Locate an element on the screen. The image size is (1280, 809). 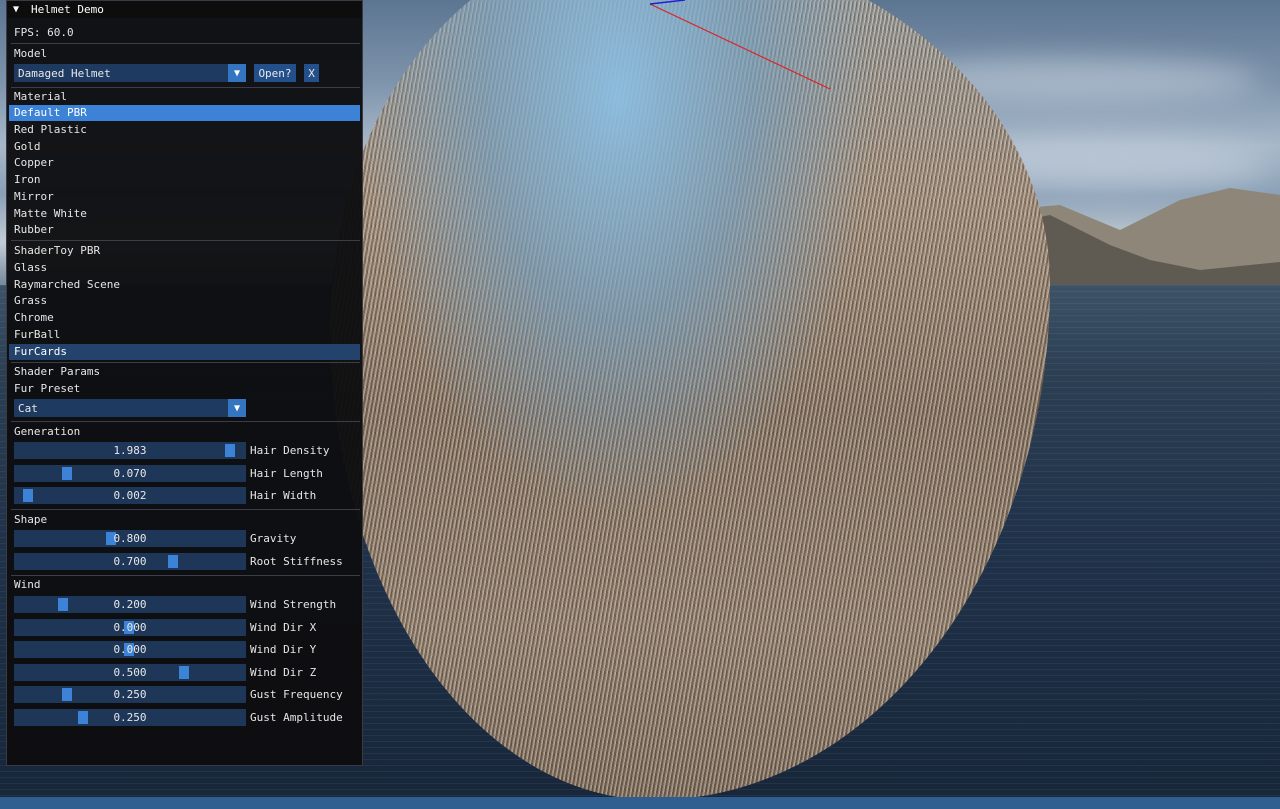
bottom-bar is located at coordinates (640, 803).